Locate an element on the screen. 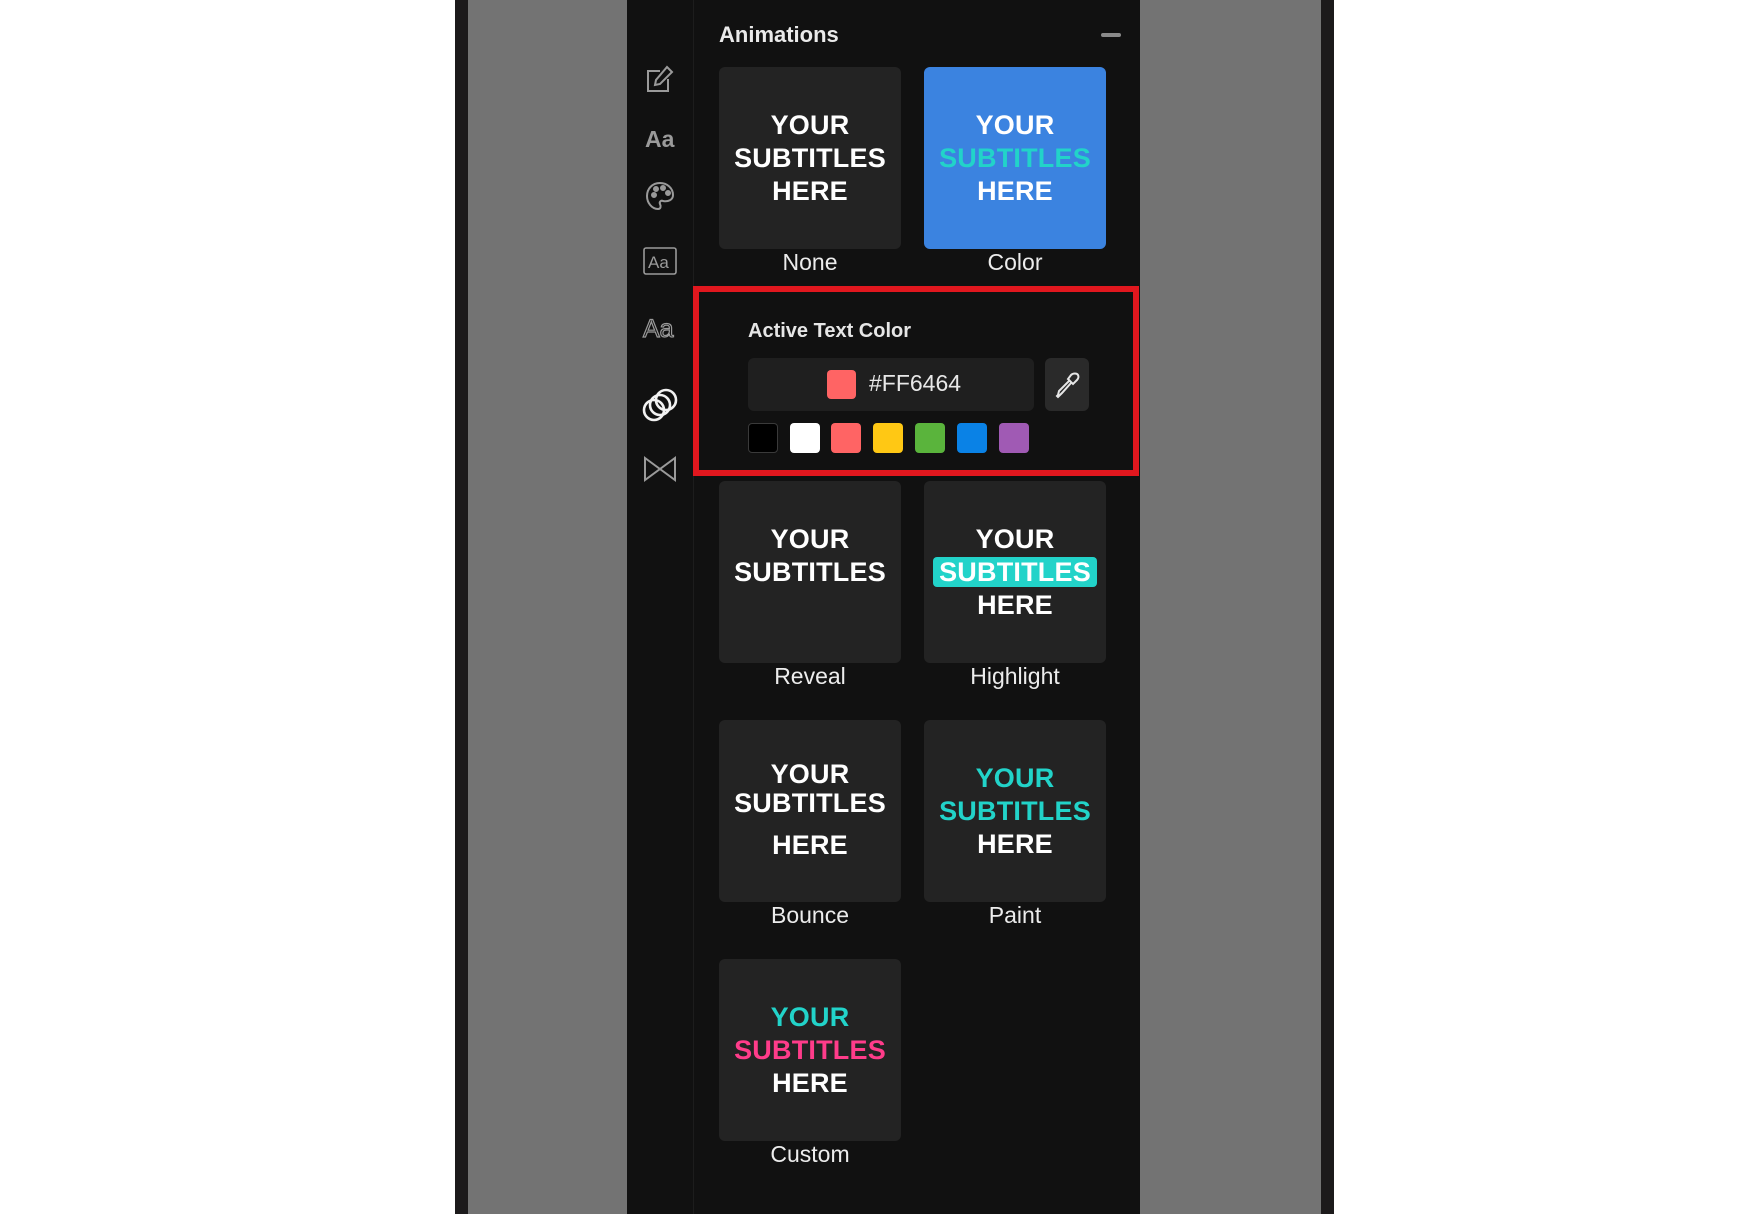  animation-card-bounce: YOUR SUBTITLES HERE is located at coordinates (810, 811).